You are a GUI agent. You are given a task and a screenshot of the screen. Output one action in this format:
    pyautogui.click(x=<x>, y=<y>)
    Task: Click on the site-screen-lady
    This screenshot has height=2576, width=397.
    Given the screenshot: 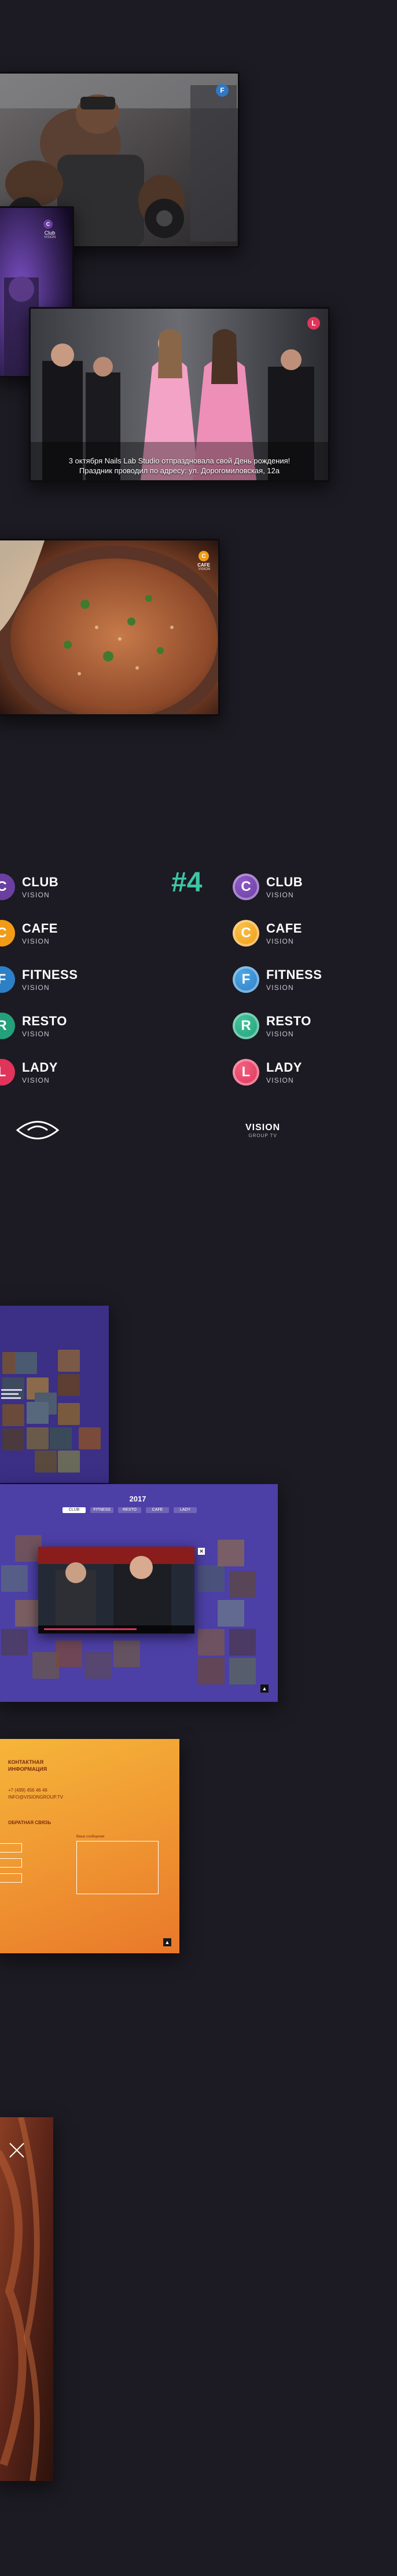 What is the action you would take?
    pyautogui.click(x=26, y=2299)
    